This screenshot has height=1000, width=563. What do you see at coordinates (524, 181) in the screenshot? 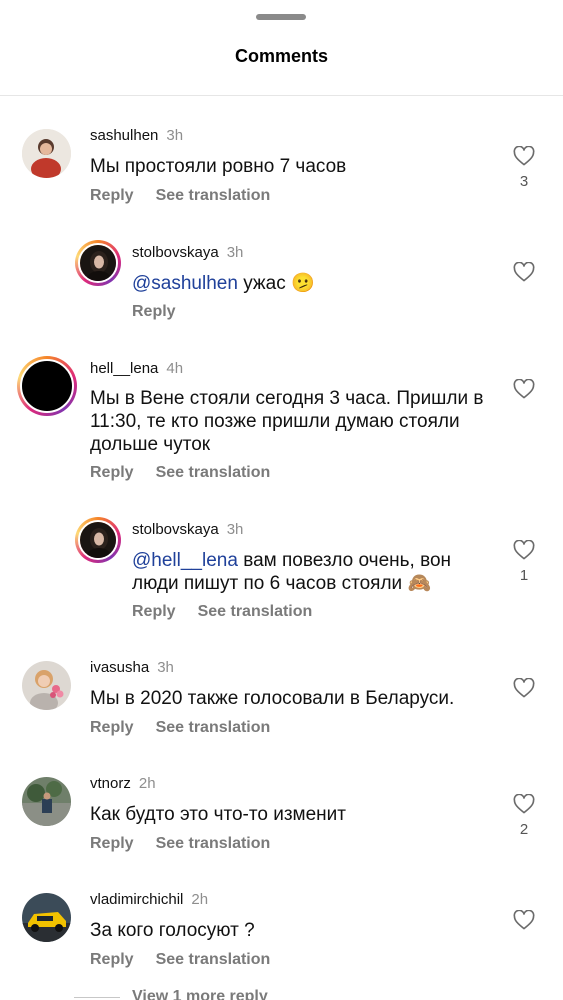
I see `like-count: 3` at bounding box center [524, 181].